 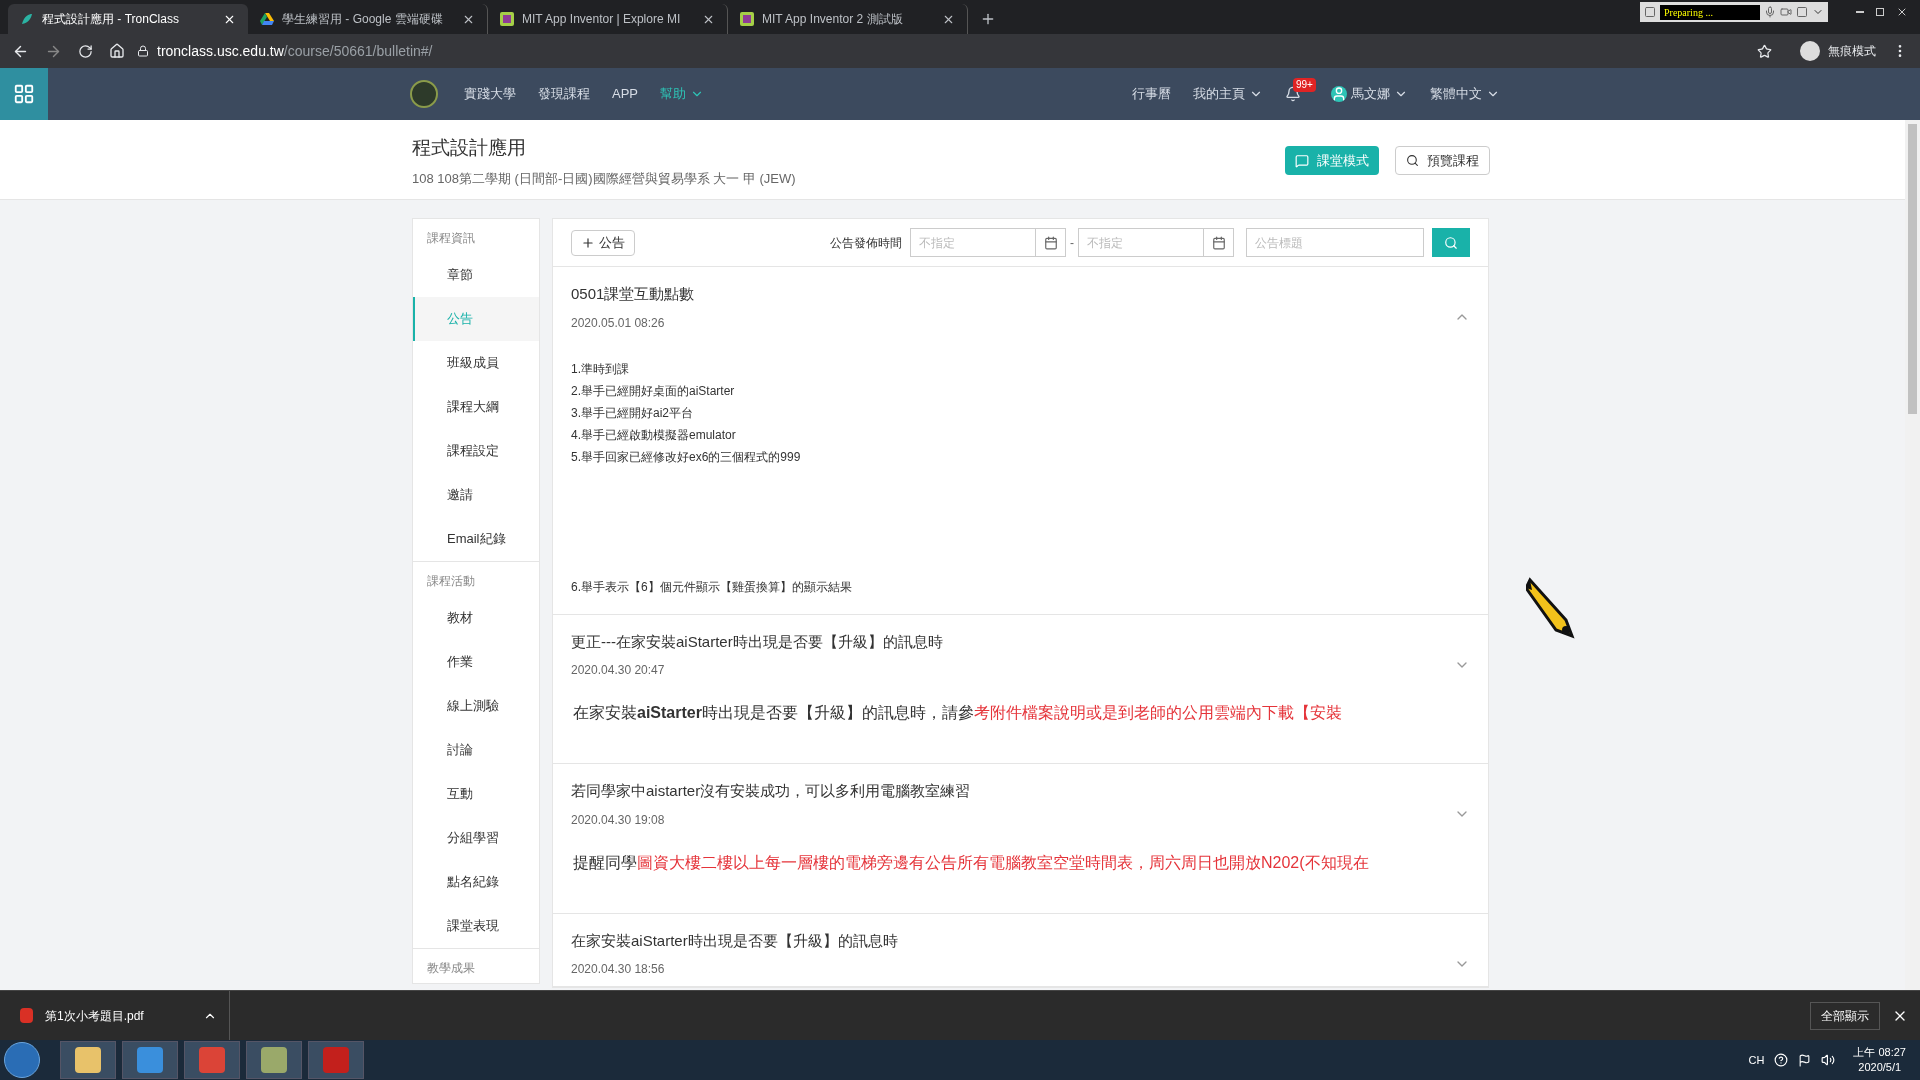 What do you see at coordinates (267, 19) in the screenshot?
I see `triangle-icon` at bounding box center [267, 19].